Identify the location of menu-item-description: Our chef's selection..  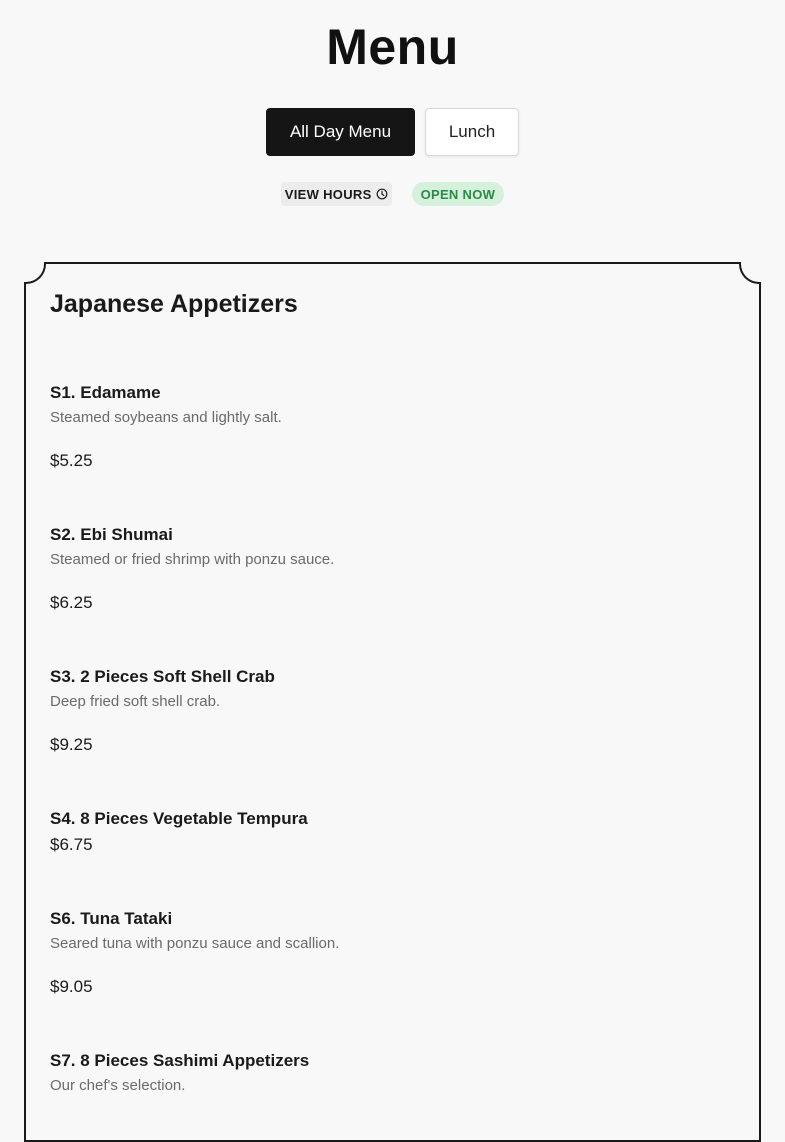
(118, 1085).